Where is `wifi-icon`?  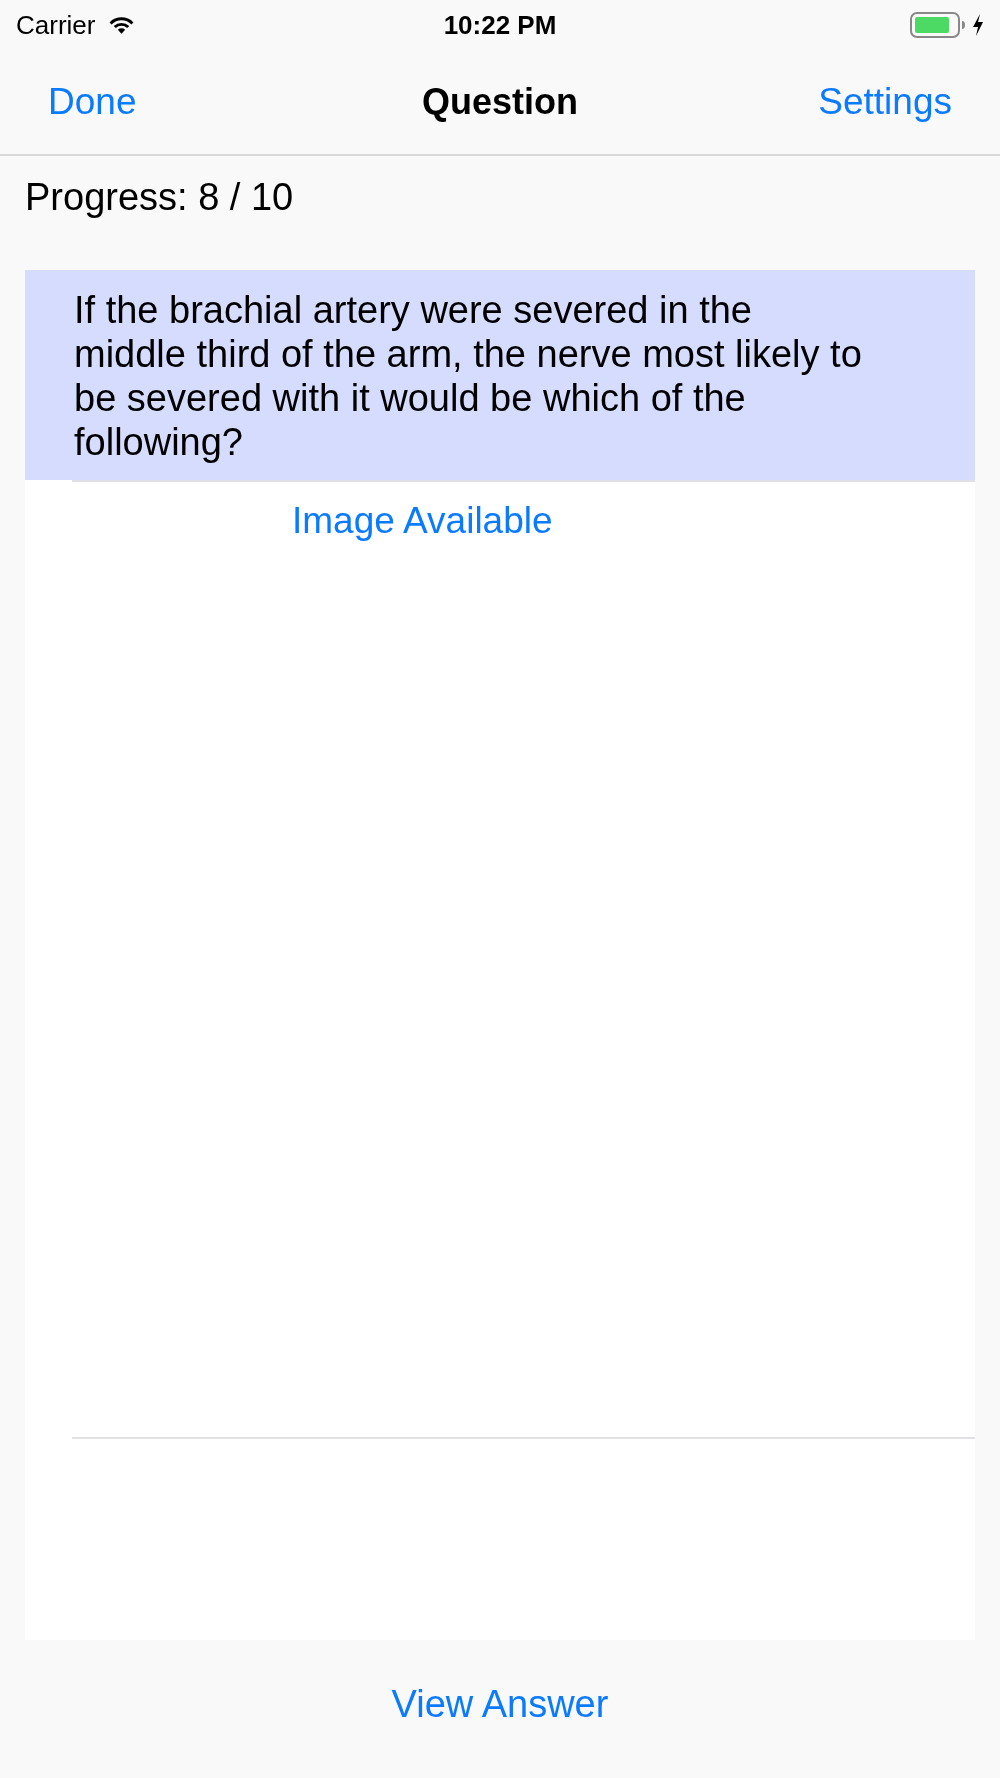
wifi-icon is located at coordinates (122, 25).